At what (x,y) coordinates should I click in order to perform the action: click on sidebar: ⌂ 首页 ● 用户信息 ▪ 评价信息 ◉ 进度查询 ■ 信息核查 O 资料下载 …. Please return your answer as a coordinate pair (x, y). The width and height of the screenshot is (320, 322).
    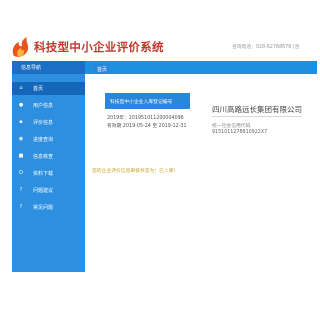
    Looking at the image, I should click on (48, 173).